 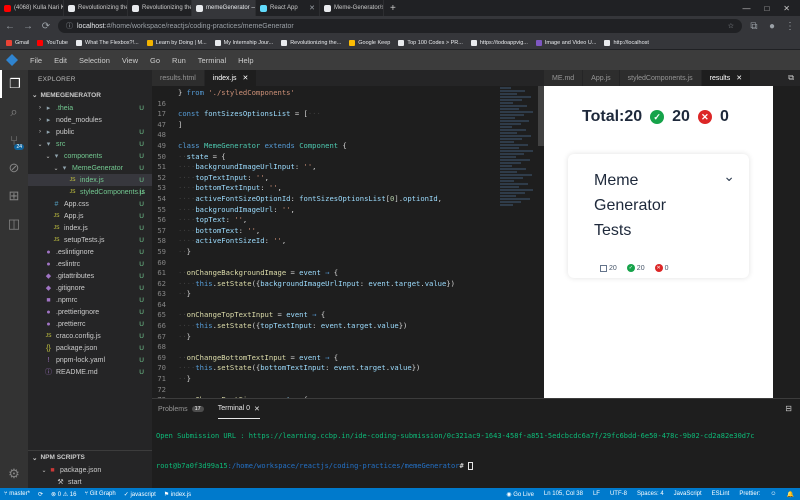 I want to click on tree-item: ● .prettierignore U, so click(x=90, y=312).